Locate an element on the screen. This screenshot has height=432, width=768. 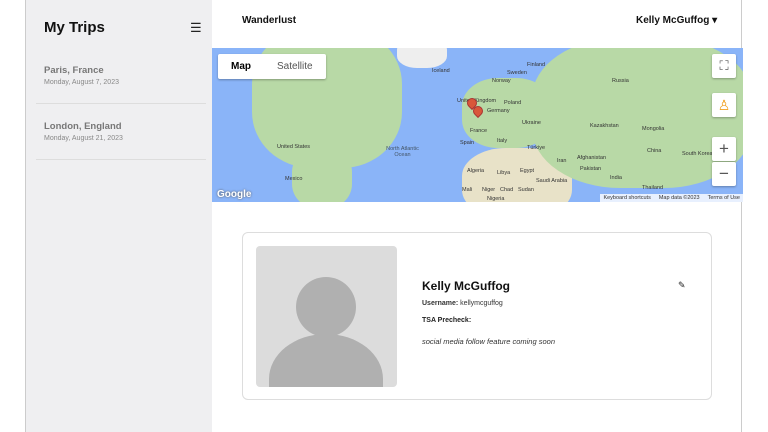
map-type-control: Map Satellite is located at coordinates (272, 66).